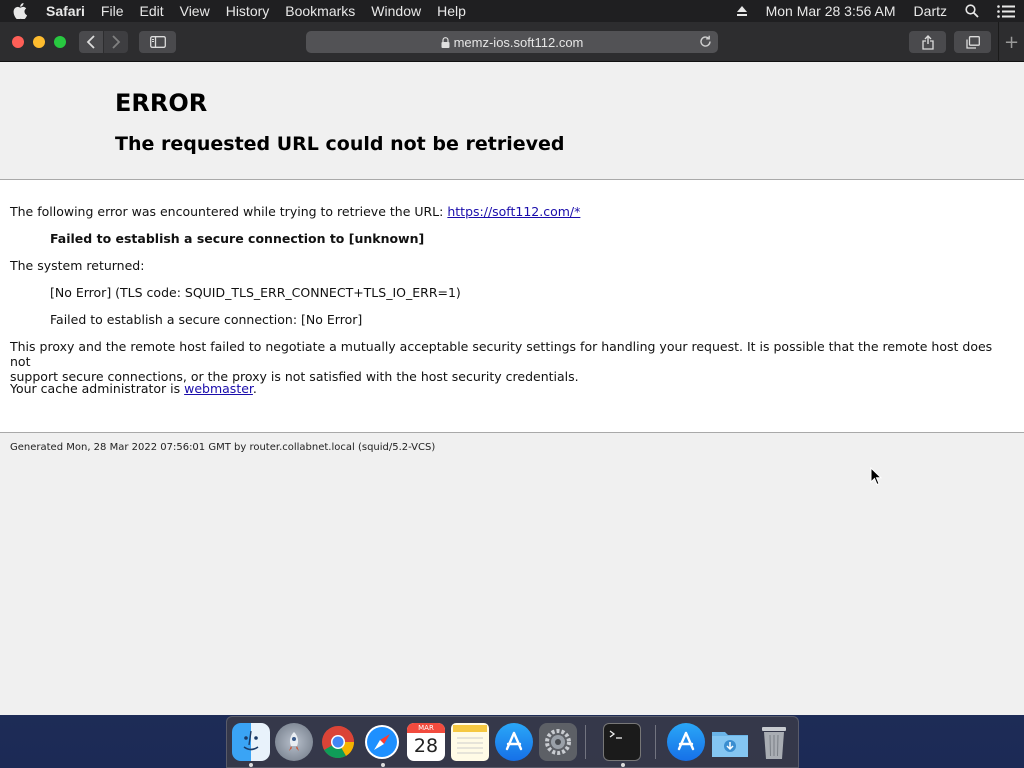 The image size is (1024, 768). Describe the element at coordinates (396, 11) in the screenshot. I see `menu-window: Window` at that location.